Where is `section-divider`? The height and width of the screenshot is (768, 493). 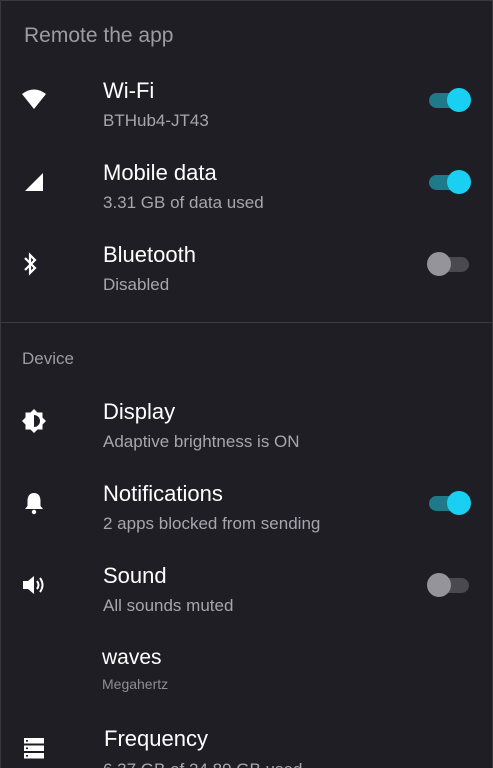
section-divider is located at coordinates (246, 322).